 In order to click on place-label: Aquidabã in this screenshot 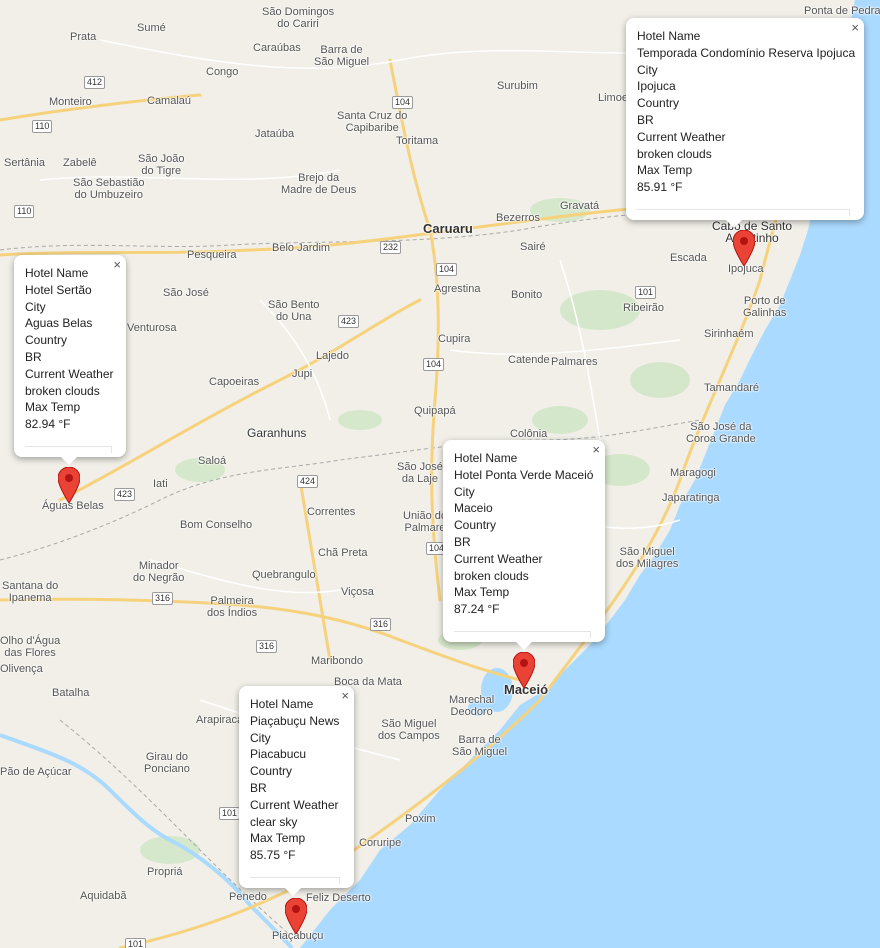, I will do `click(103, 896)`.